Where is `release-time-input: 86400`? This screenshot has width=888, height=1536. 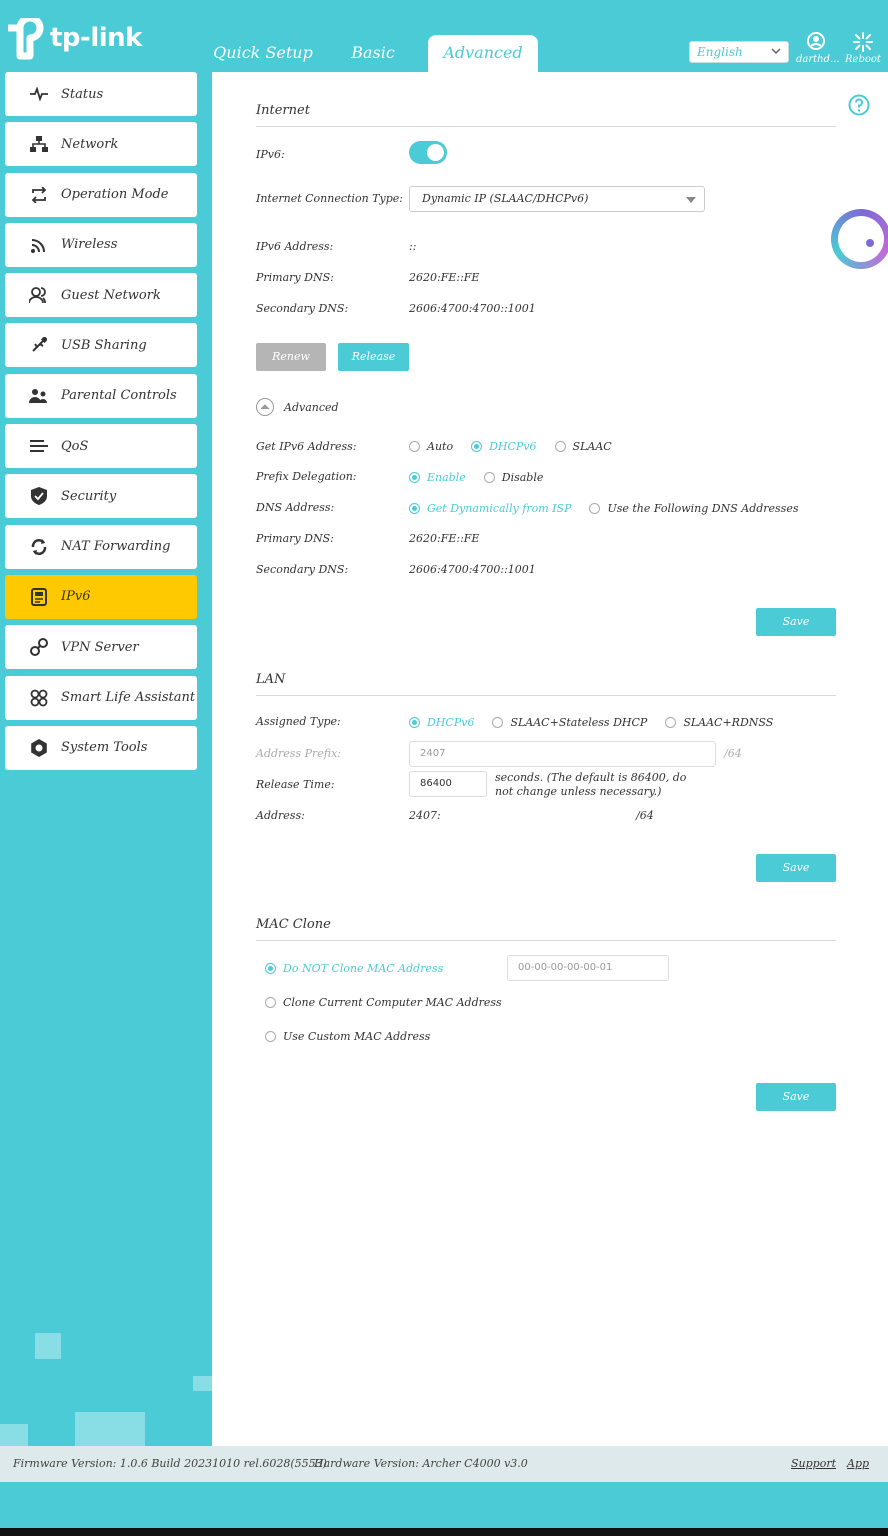
release-time-input: 86400 is located at coordinates (448, 784).